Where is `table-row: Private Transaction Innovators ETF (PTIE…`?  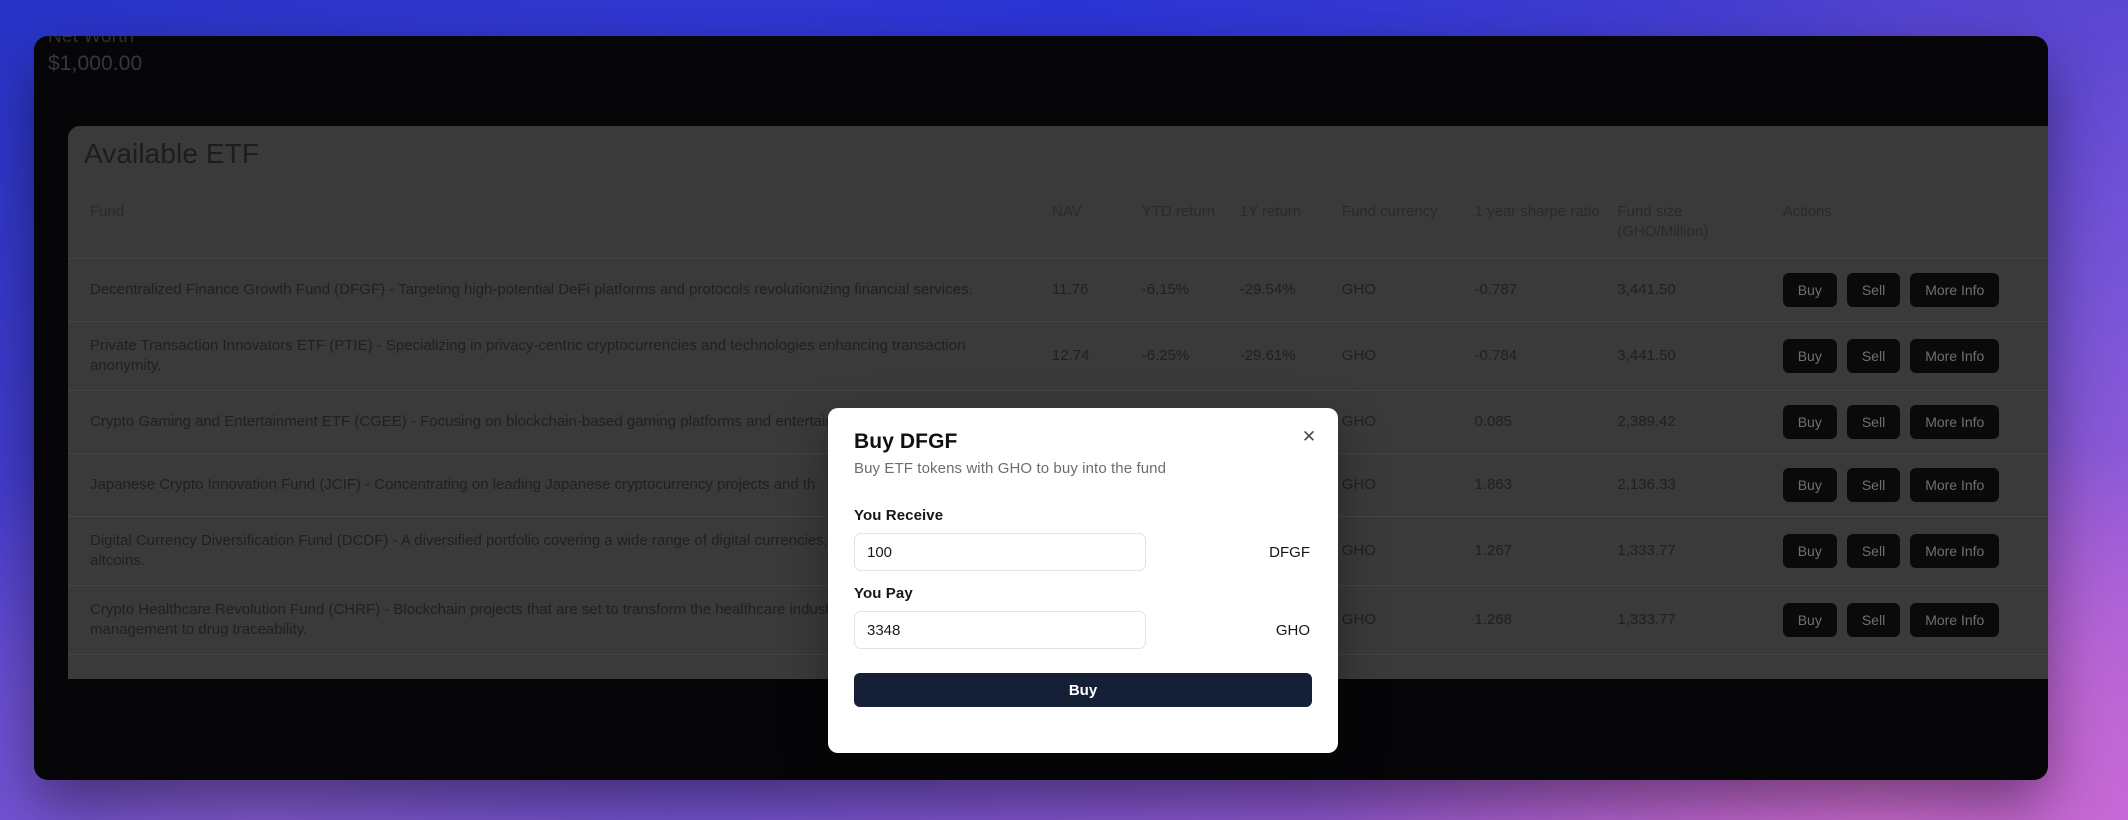
table-row: Private Transaction Innovators ETF (PTIE… is located at coordinates (1058, 356).